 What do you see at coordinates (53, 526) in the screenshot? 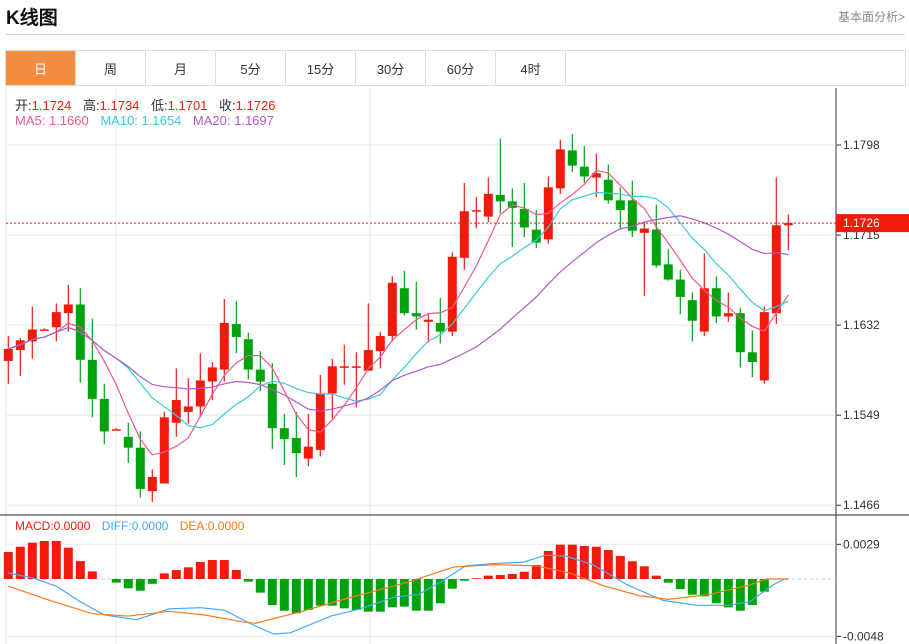
I see `macd-value: MACD:0.0000` at bounding box center [53, 526].